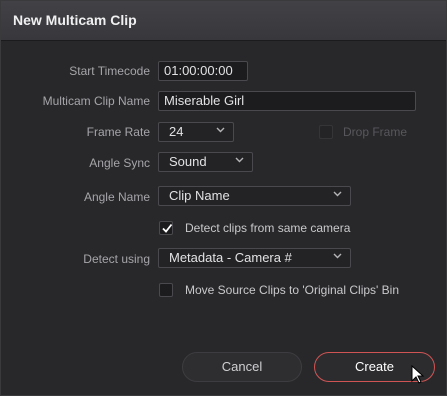 The image size is (447, 396). I want to click on angle-name-value: Clip Name, so click(199, 195).